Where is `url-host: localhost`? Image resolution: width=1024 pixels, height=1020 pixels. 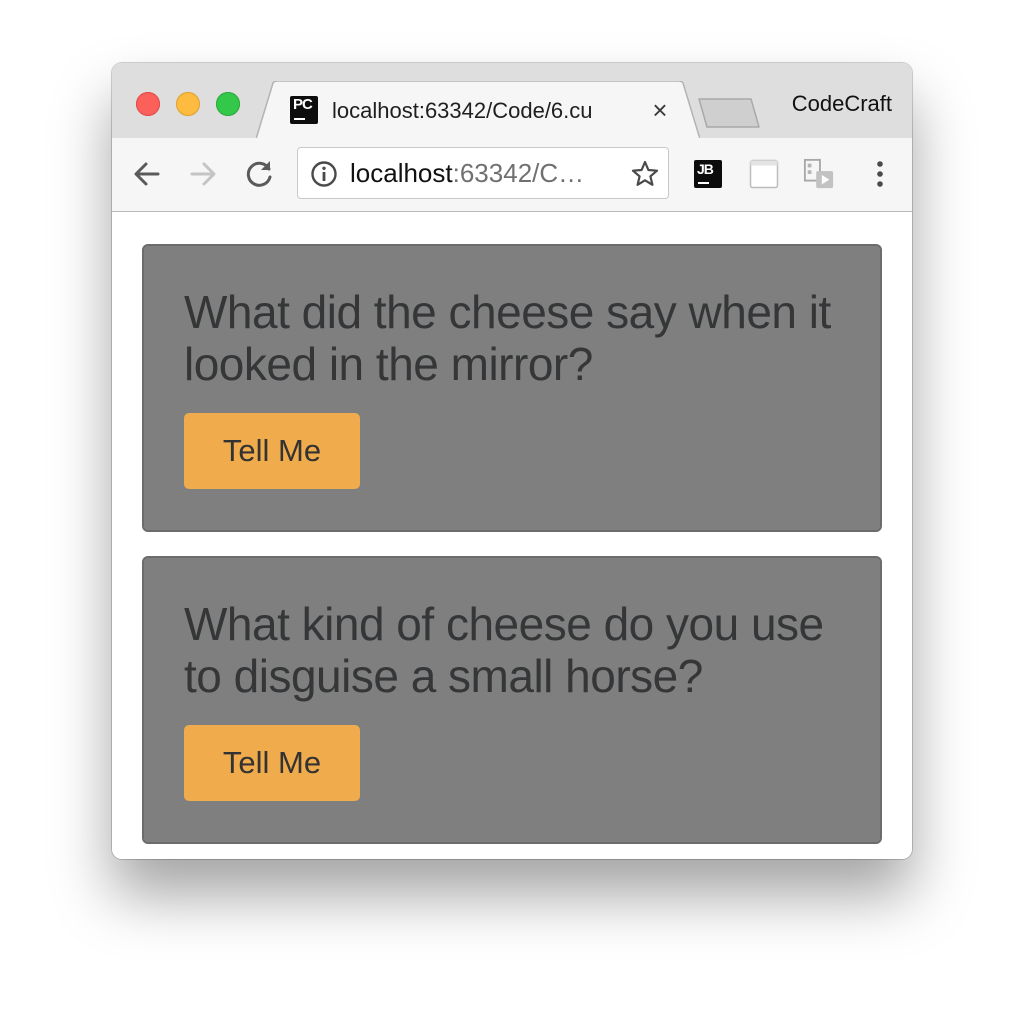
url-host: localhost is located at coordinates (401, 173).